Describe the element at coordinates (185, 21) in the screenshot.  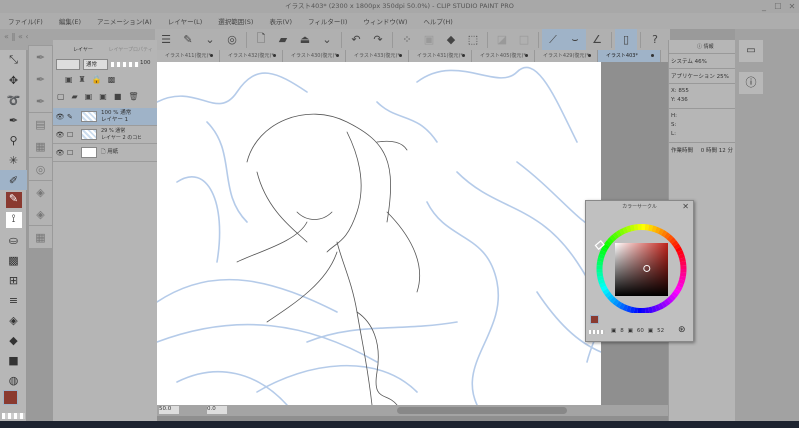
I see `menu-layer: レイヤー(L)` at that location.